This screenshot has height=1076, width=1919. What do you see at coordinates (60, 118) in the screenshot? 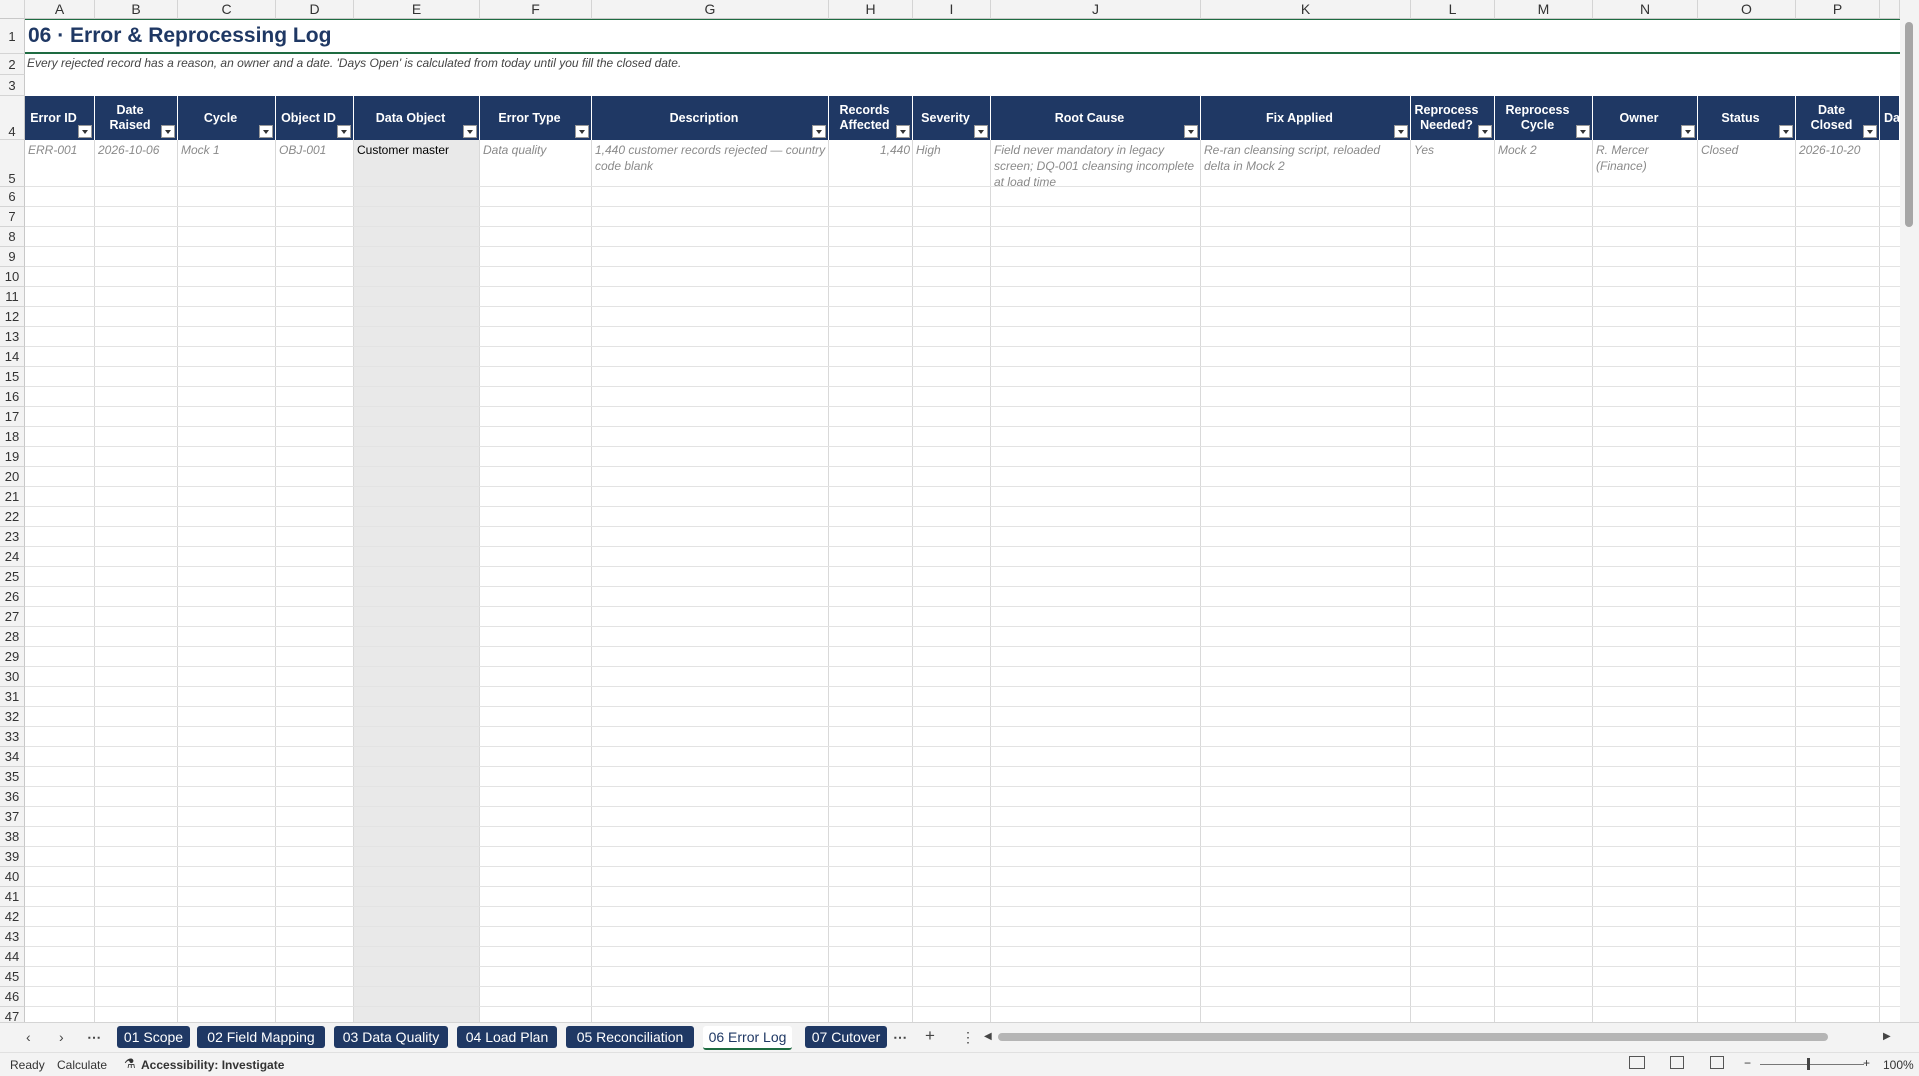
I see `header-error-id: Error ID` at bounding box center [60, 118].